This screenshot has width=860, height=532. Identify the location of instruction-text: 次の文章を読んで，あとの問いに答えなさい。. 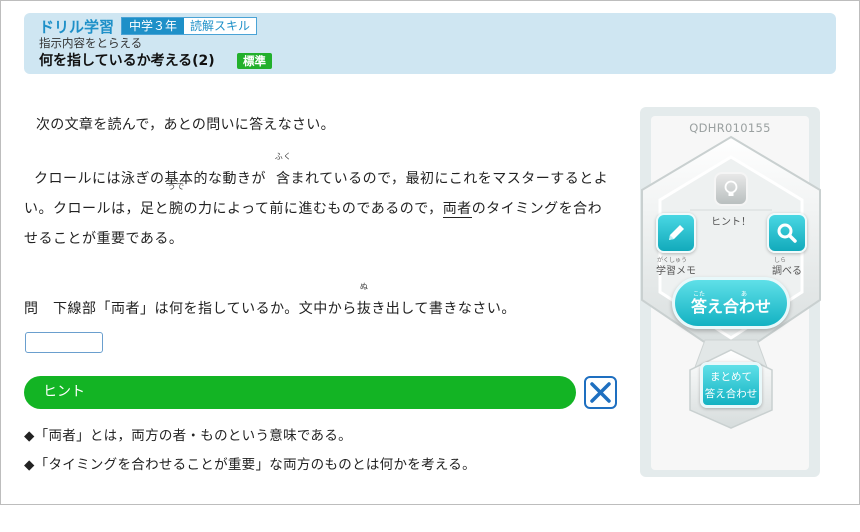
(185, 125).